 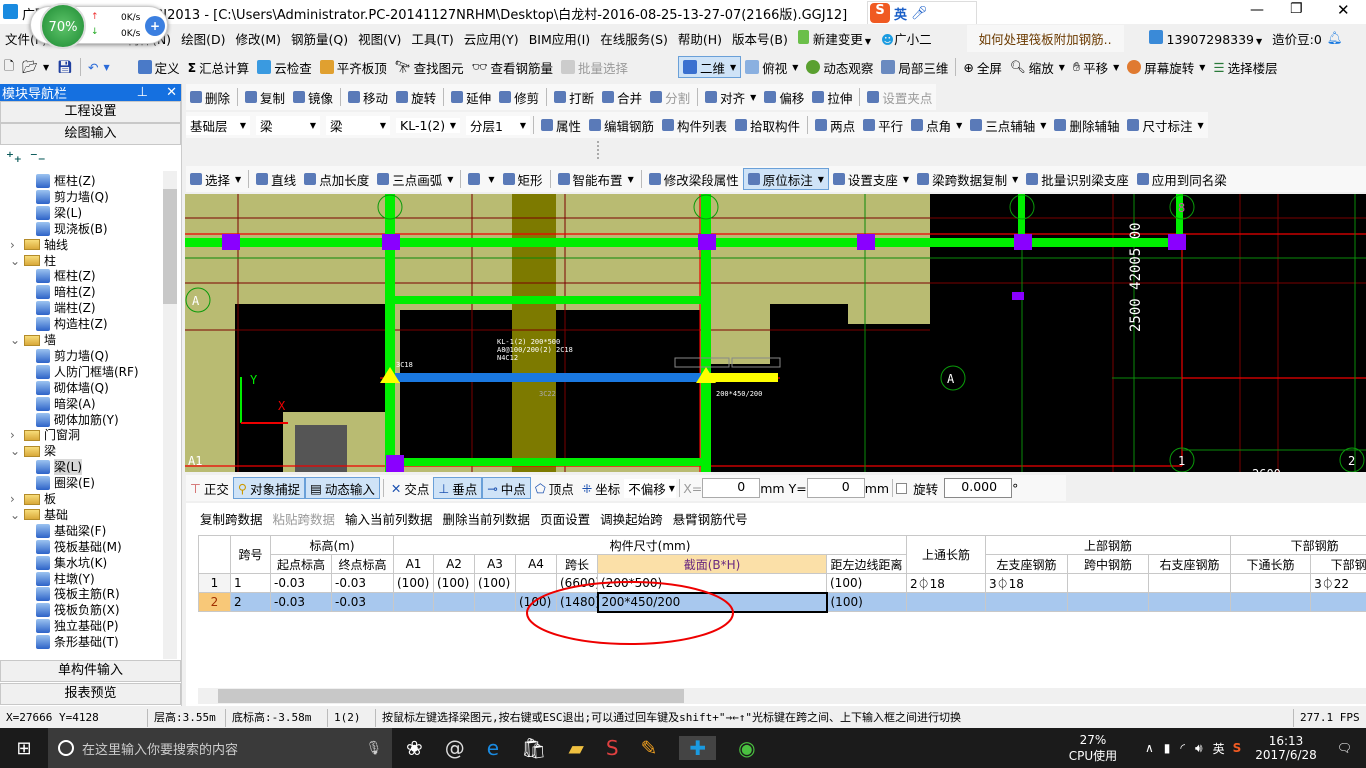 What do you see at coordinates (413, 564) in the screenshot?
I see `col-header: A1` at bounding box center [413, 564].